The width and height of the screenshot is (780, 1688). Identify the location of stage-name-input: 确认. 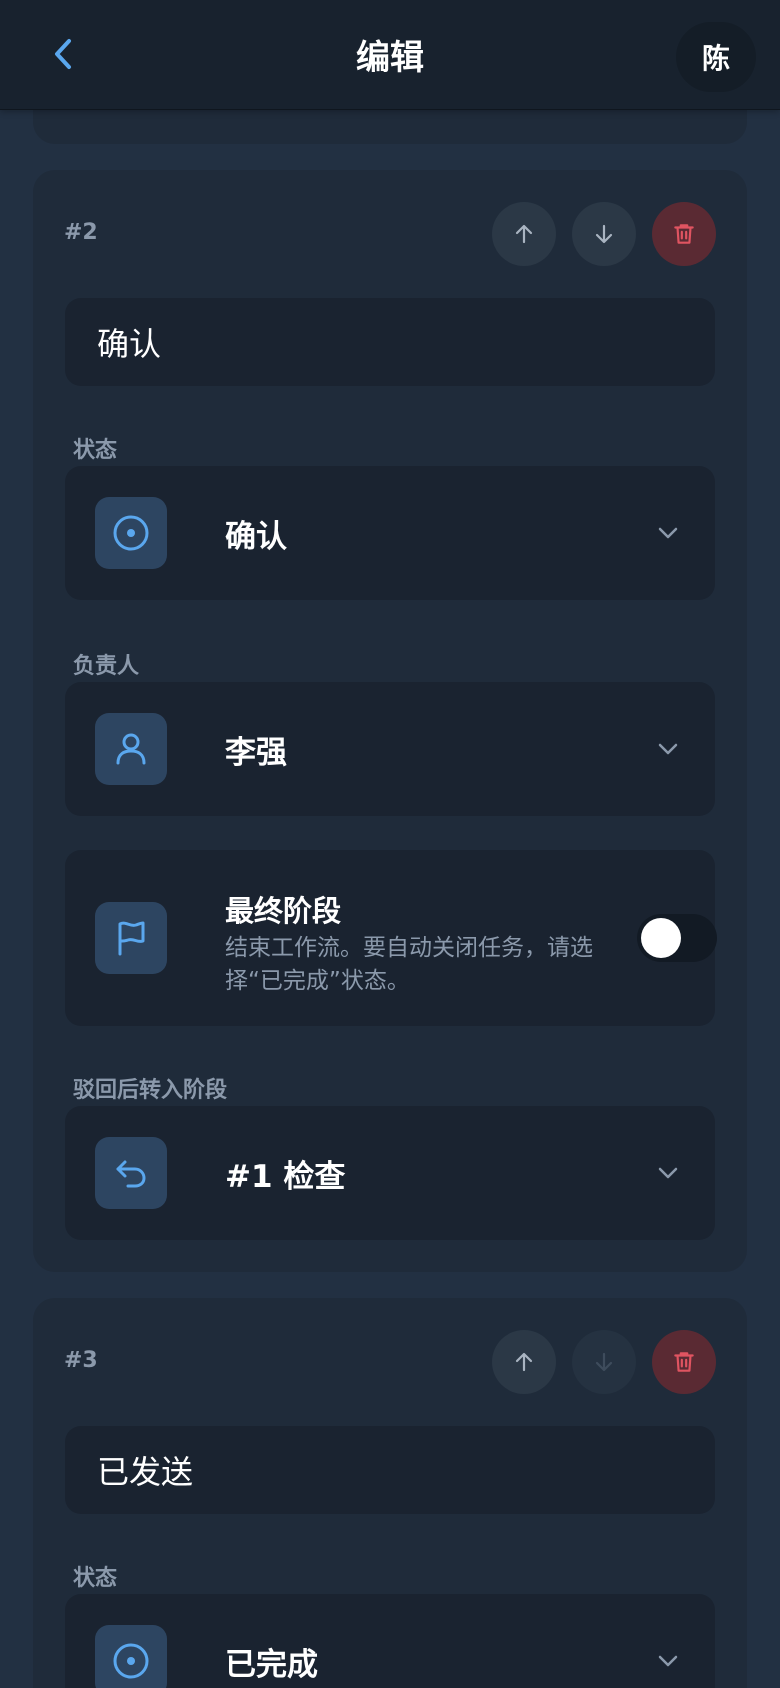
(390, 342).